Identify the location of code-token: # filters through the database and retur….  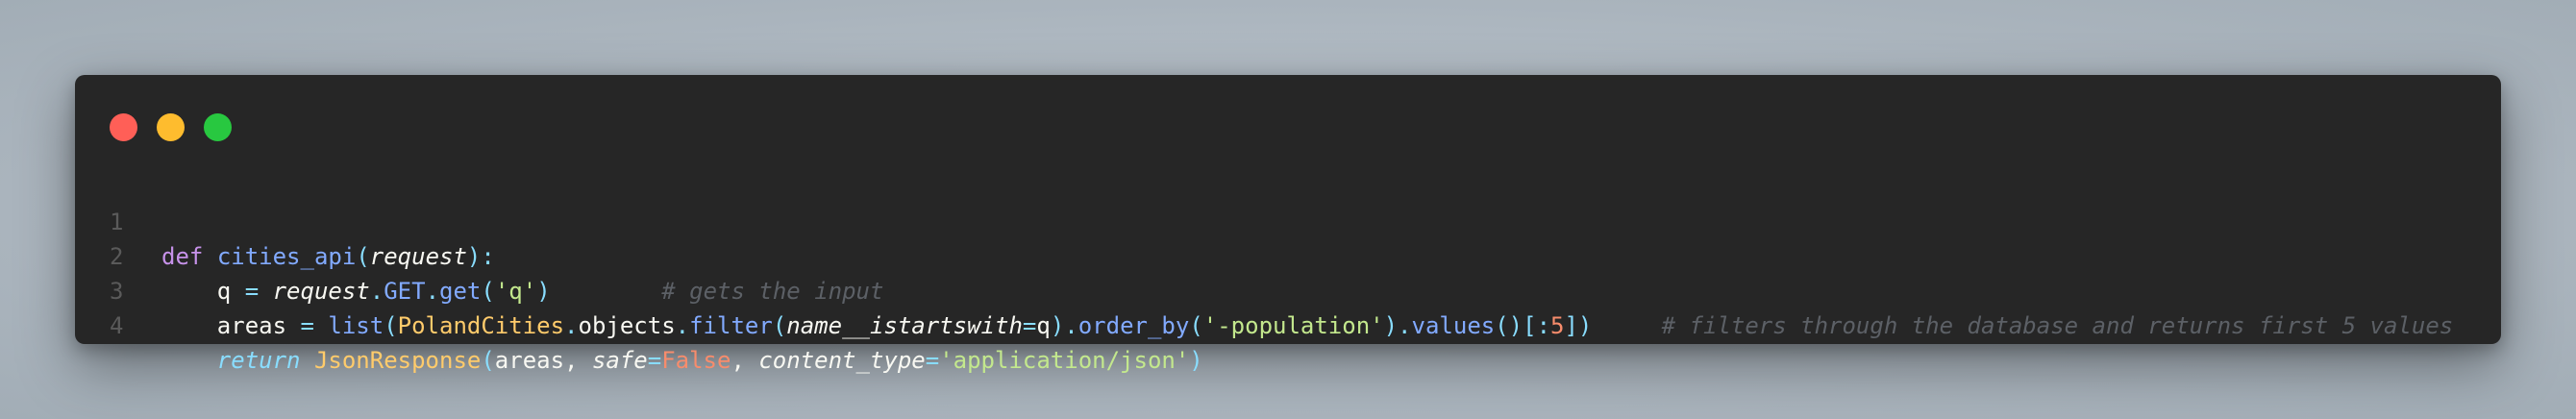
(2057, 325).